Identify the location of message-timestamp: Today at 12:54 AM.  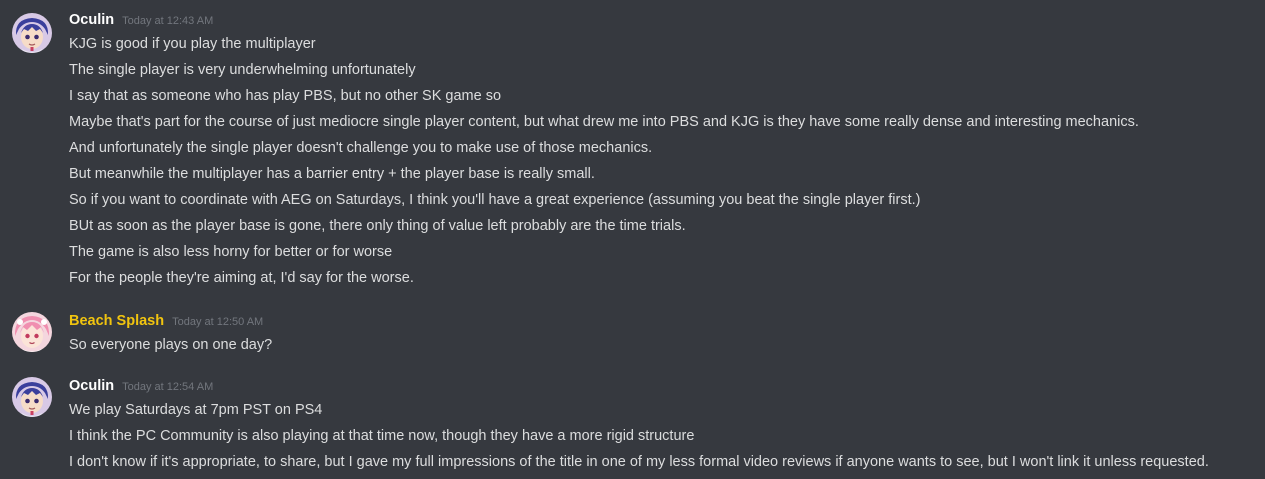
(168, 387).